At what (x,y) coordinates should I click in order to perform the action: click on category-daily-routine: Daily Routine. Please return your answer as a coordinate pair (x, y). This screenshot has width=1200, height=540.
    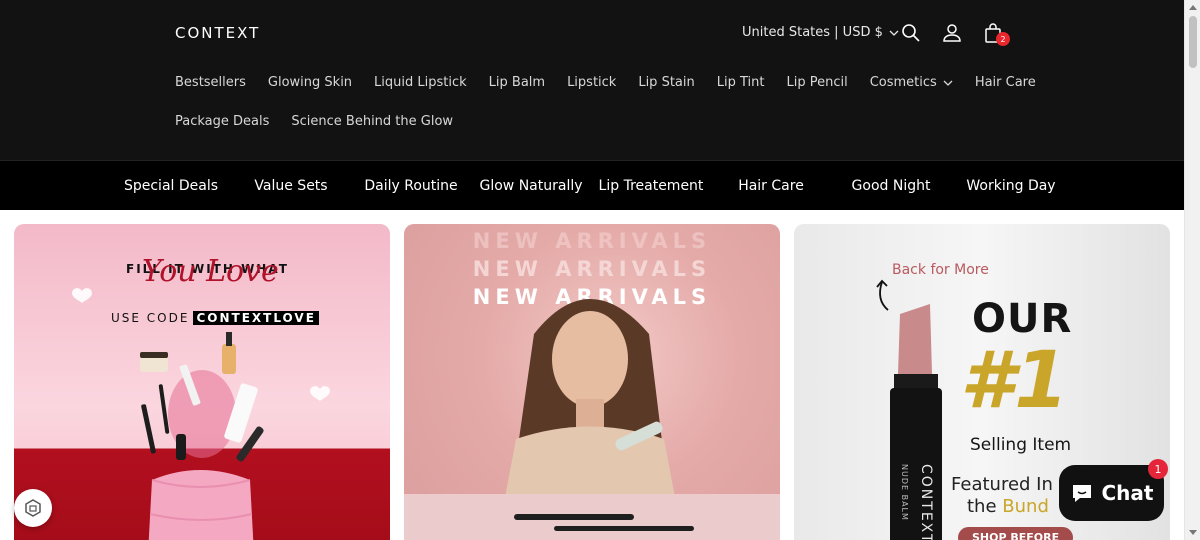
    Looking at the image, I should click on (411, 186).